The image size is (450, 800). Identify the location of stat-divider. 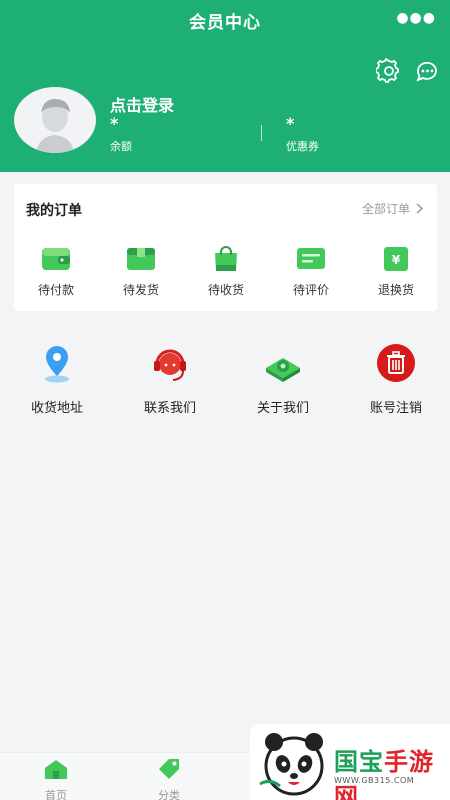
(261, 133).